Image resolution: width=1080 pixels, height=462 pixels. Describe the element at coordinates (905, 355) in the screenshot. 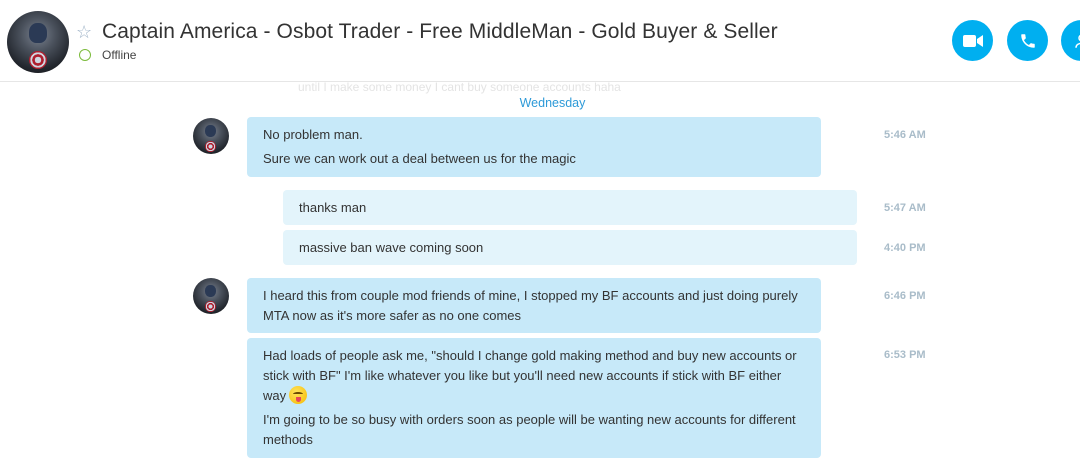

I see `message-timestamp: 6:53 PM` at that location.